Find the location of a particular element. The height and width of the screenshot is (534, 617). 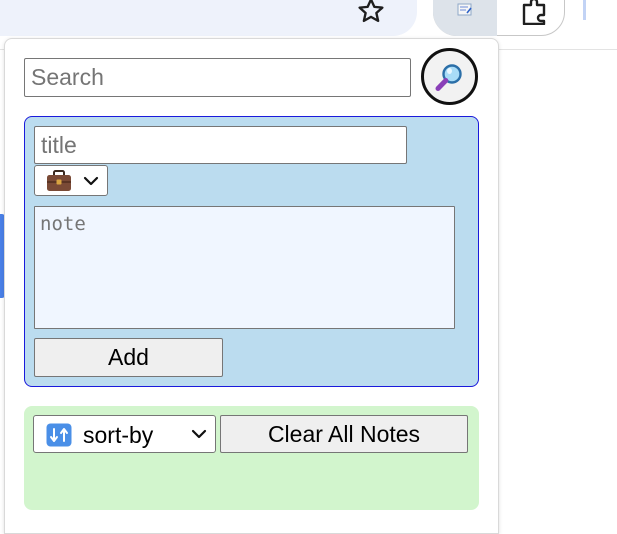

extensions-puzzle-icon is located at coordinates (534, 12).